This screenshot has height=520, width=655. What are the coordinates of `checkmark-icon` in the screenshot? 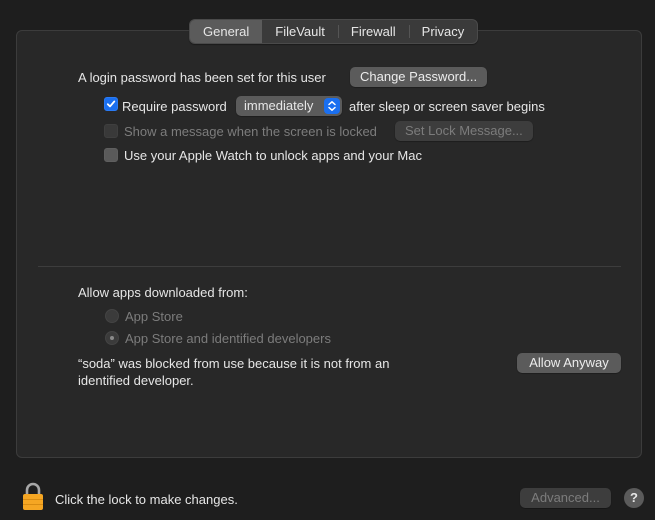 It's located at (111, 104).